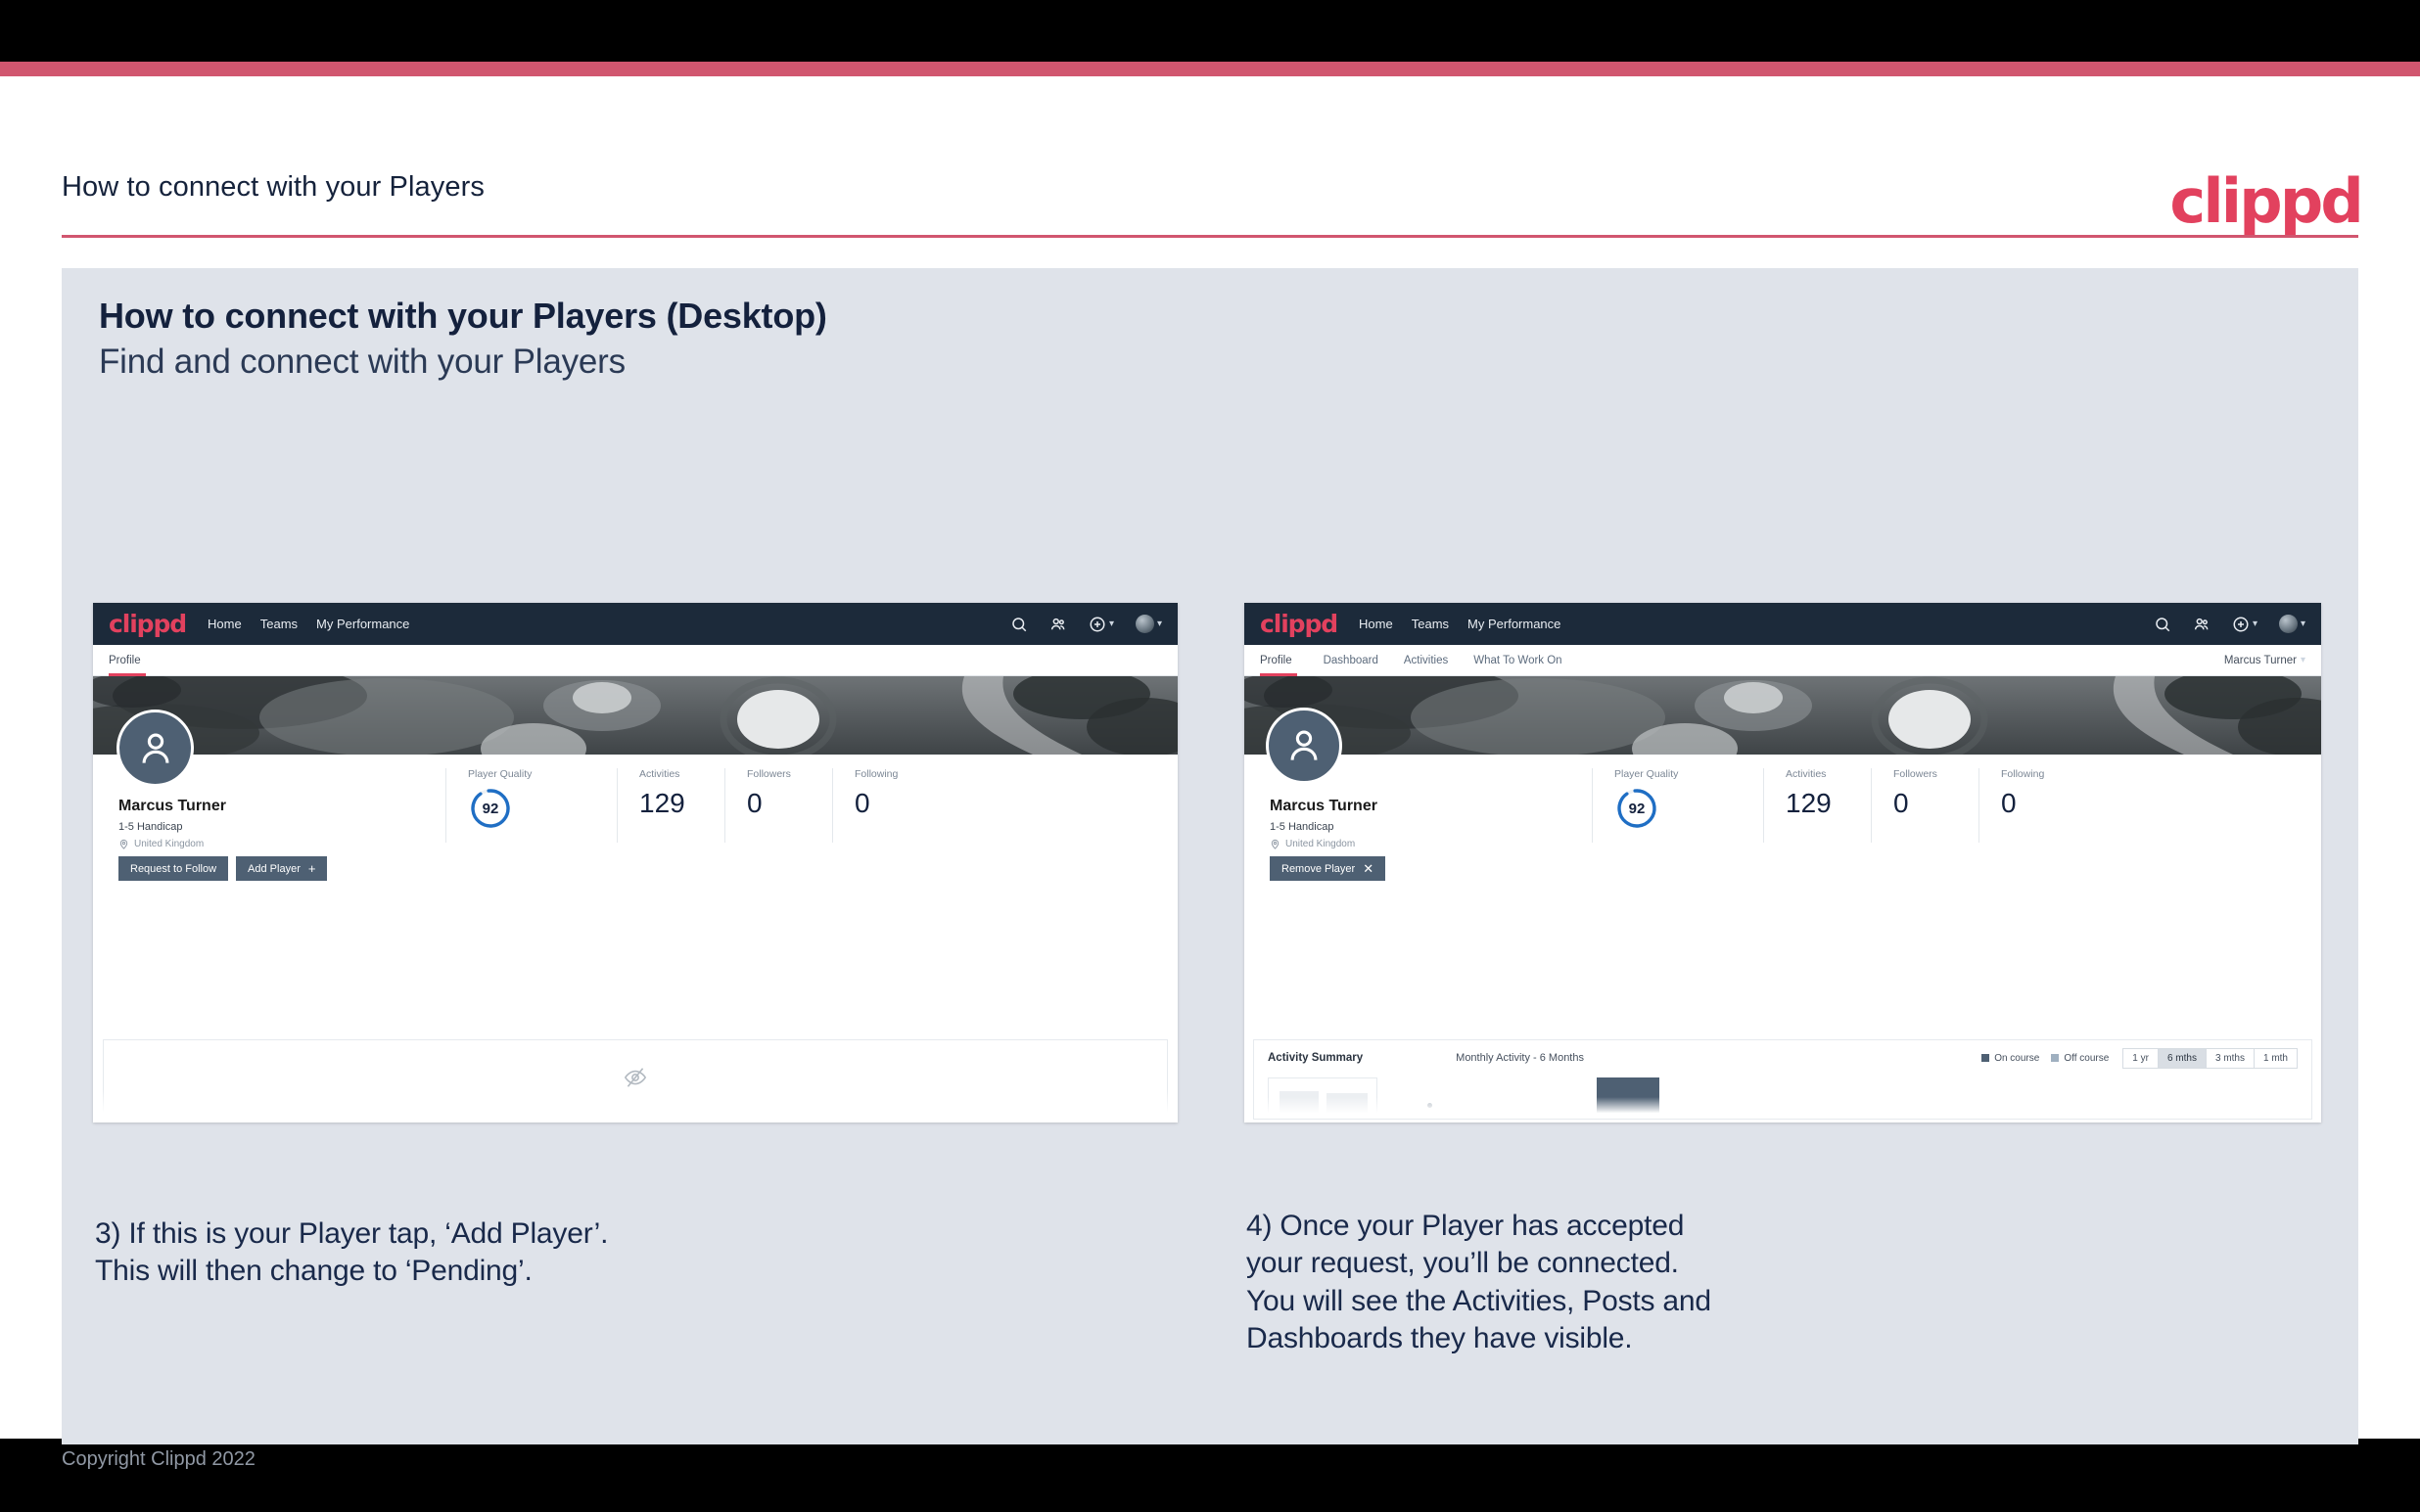  I want to click on stat-label: Following, so click(2023, 774).